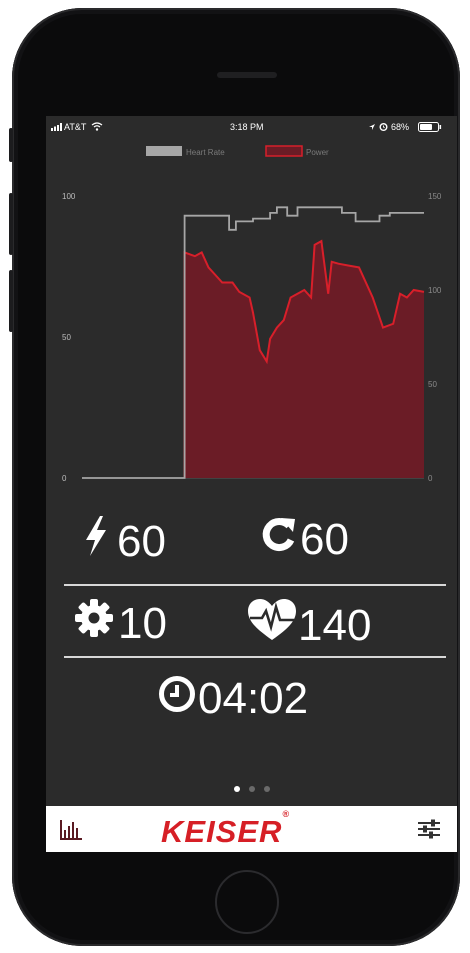  What do you see at coordinates (400, 127) in the screenshot?
I see `battery-percent: 68%` at bounding box center [400, 127].